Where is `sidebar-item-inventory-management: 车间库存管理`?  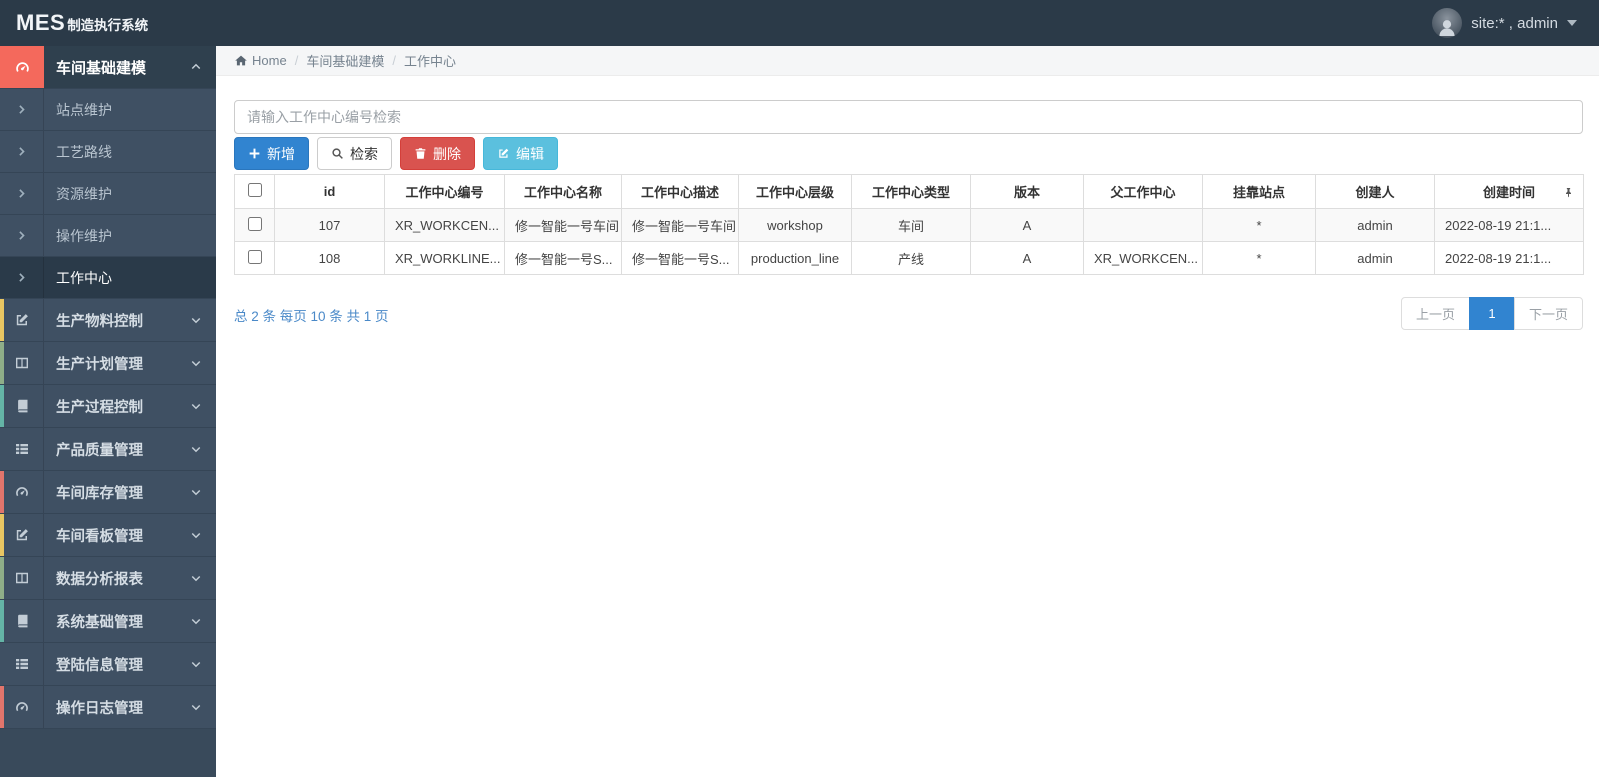
sidebar-item-inventory-management: 车间库存管理 is located at coordinates (108, 492).